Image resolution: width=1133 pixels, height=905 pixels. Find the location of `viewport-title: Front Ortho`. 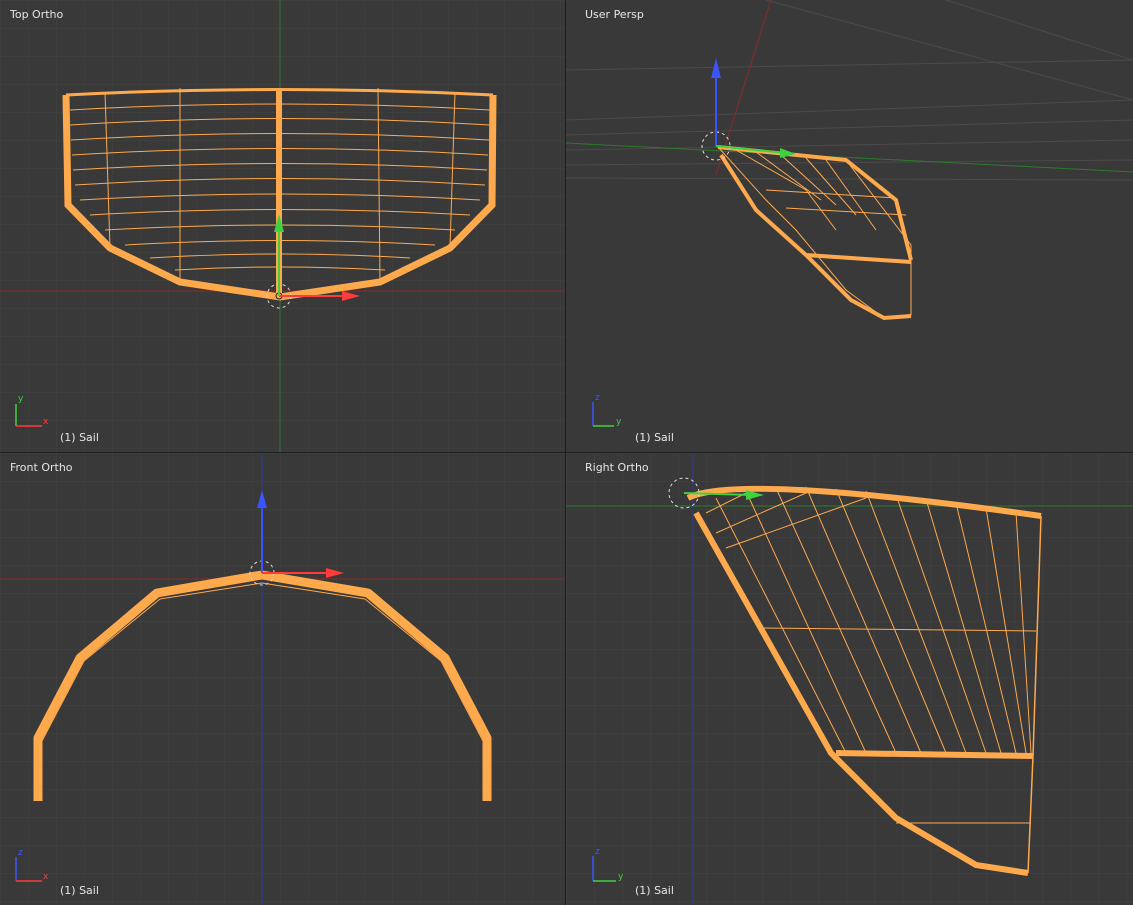

viewport-title: Front Ortho is located at coordinates (41, 467).